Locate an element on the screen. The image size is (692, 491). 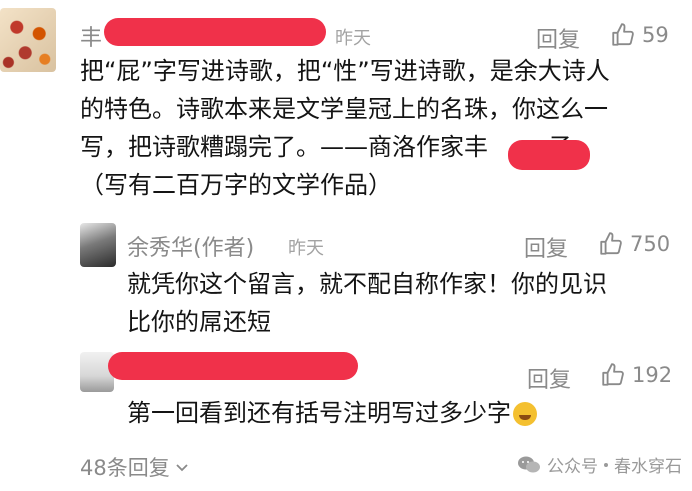
comment-line: 比你的屌还短 is located at coordinates (199, 322).